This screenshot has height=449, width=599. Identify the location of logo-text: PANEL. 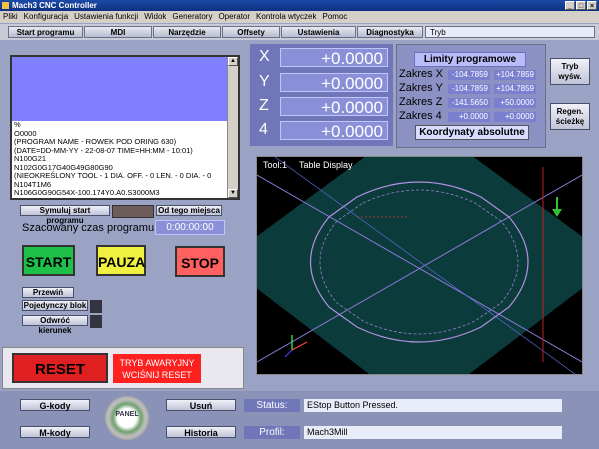
(127, 414).